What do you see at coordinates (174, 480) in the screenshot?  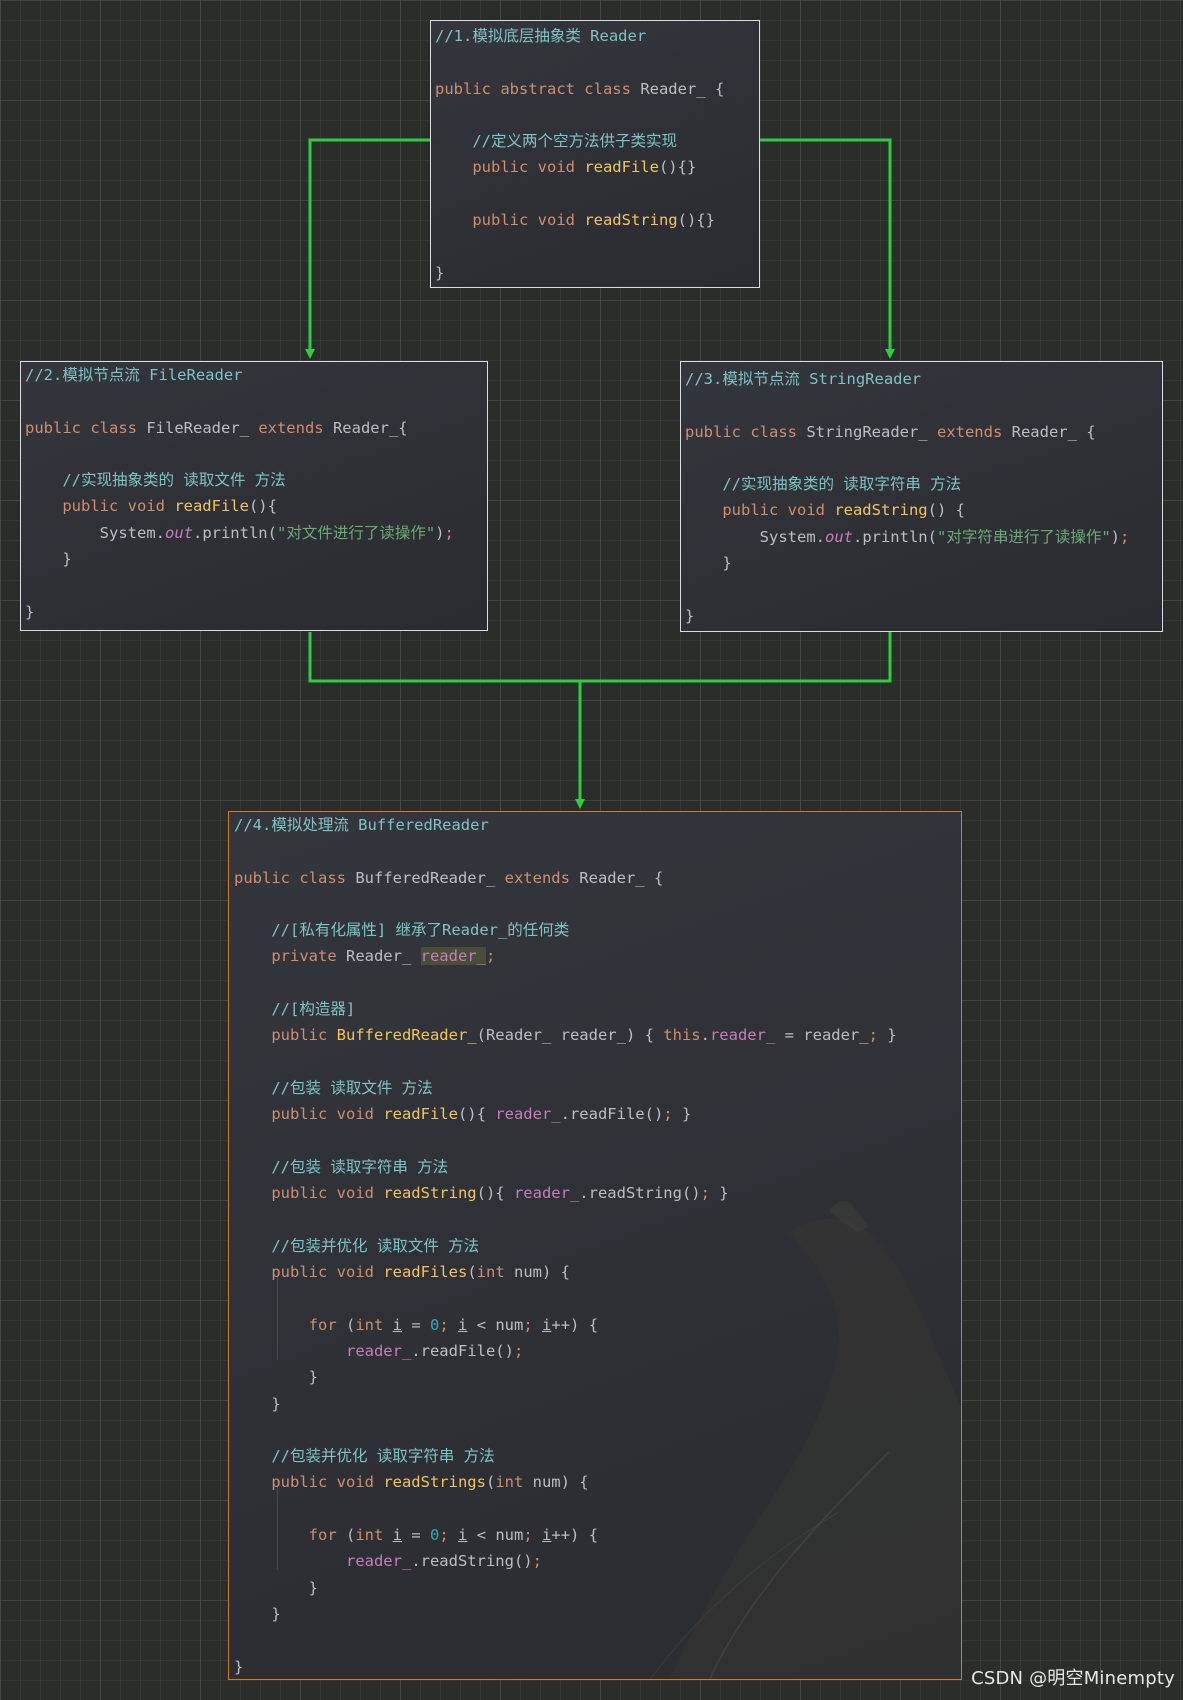 I see `code-token: //实现抽象类的 读取文件 方法` at bounding box center [174, 480].